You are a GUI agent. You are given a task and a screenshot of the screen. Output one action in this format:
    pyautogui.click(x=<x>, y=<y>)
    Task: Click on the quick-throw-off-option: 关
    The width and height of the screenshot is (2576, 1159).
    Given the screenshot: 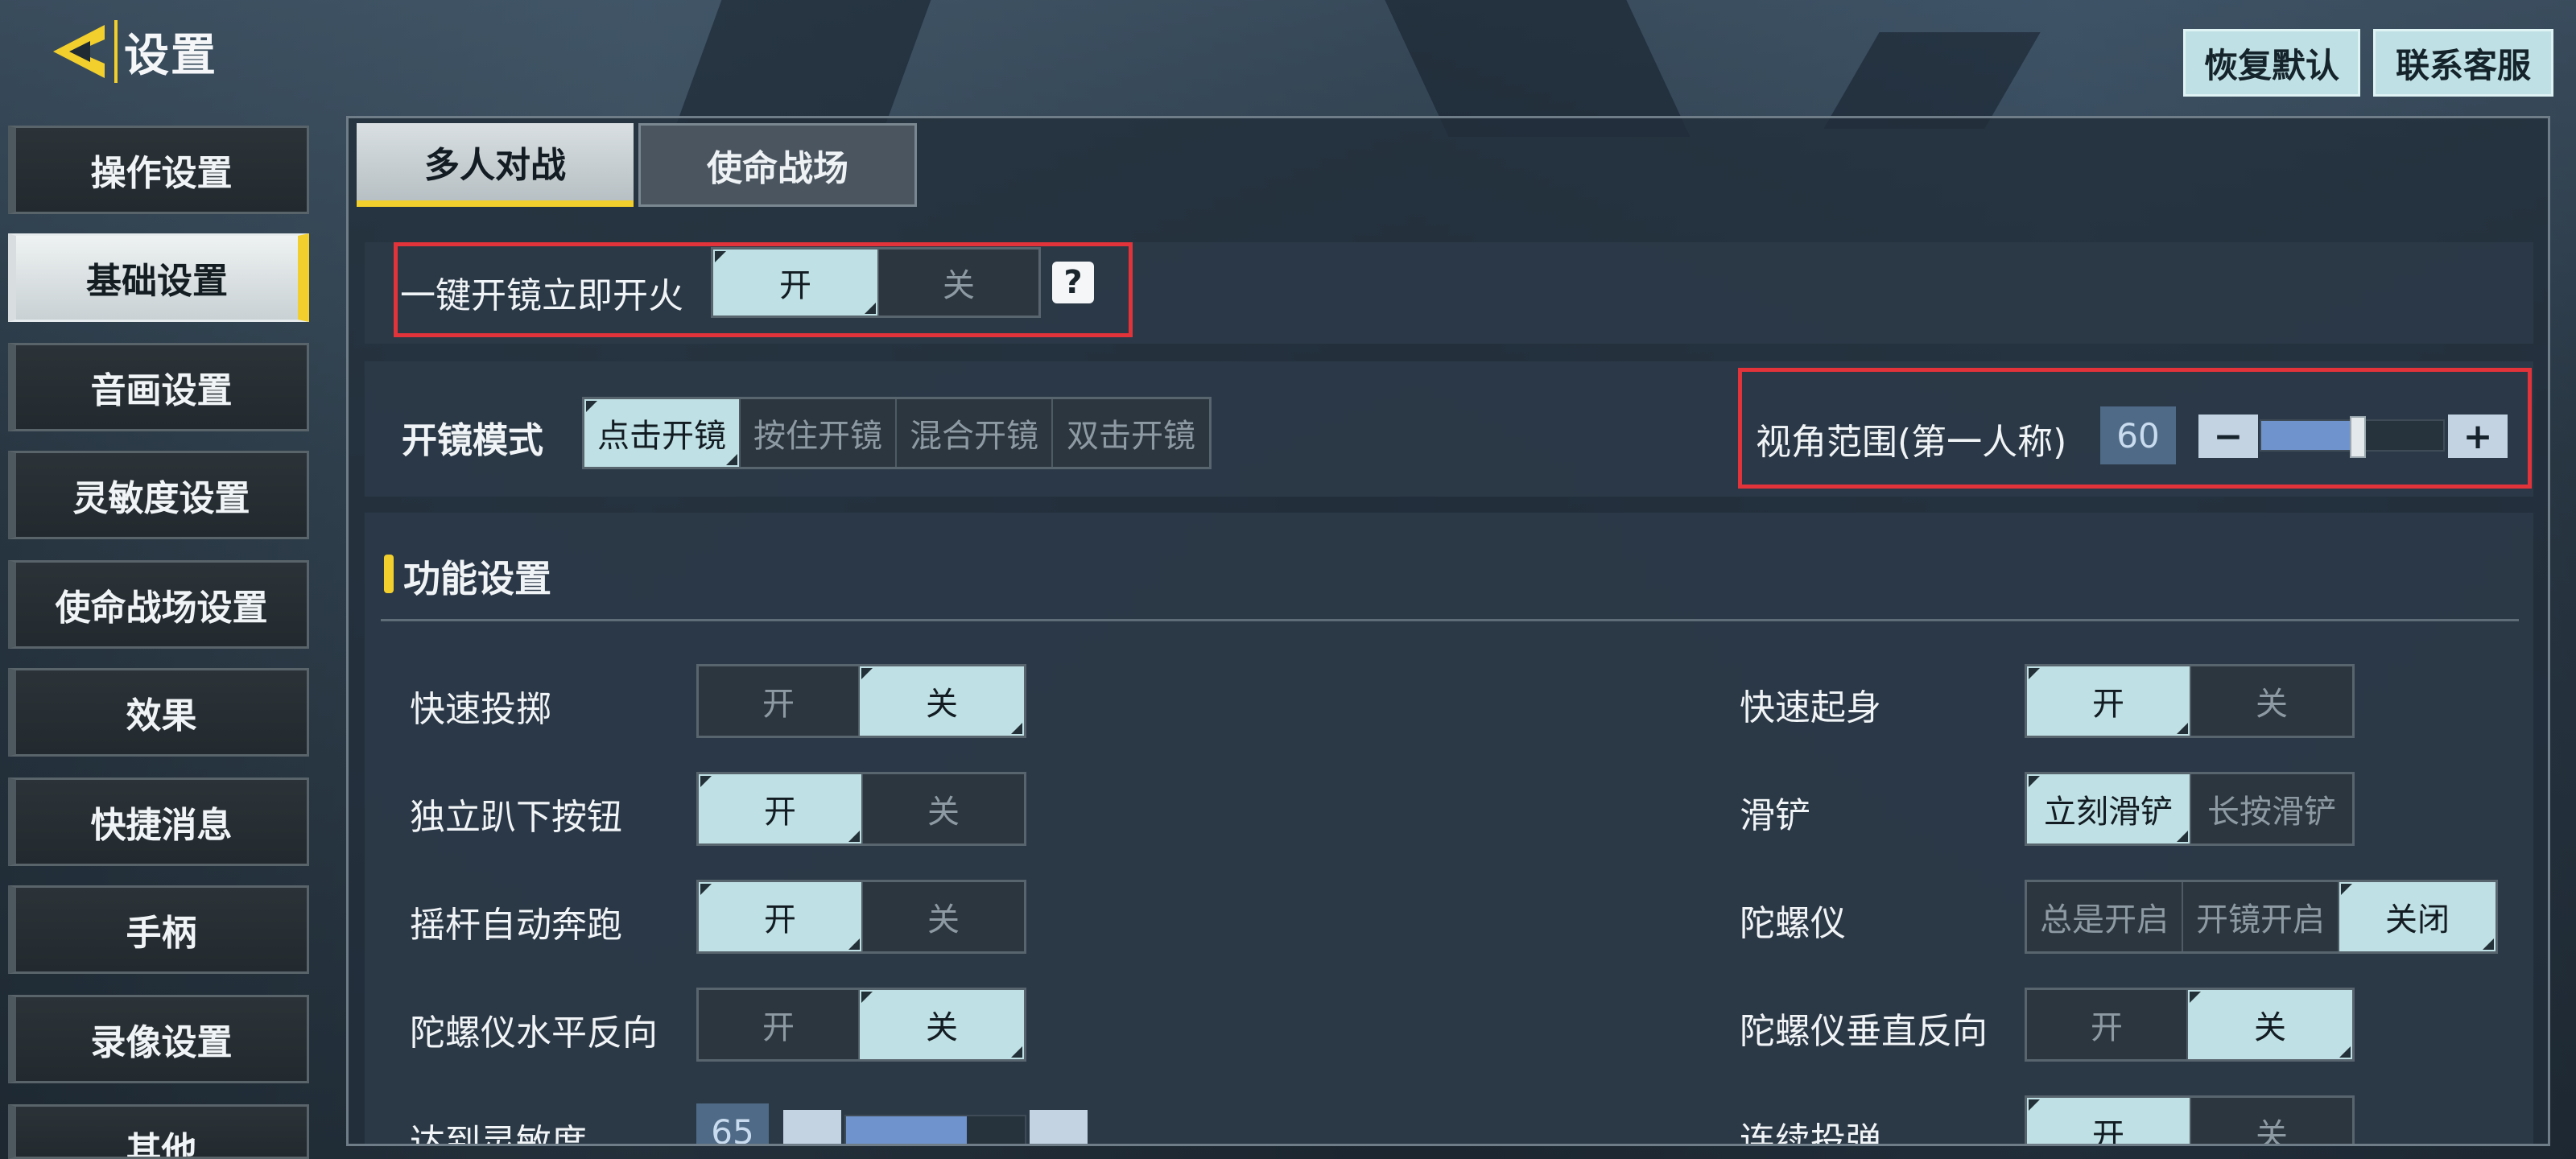 What is the action you would take?
    pyautogui.click(x=942, y=701)
    